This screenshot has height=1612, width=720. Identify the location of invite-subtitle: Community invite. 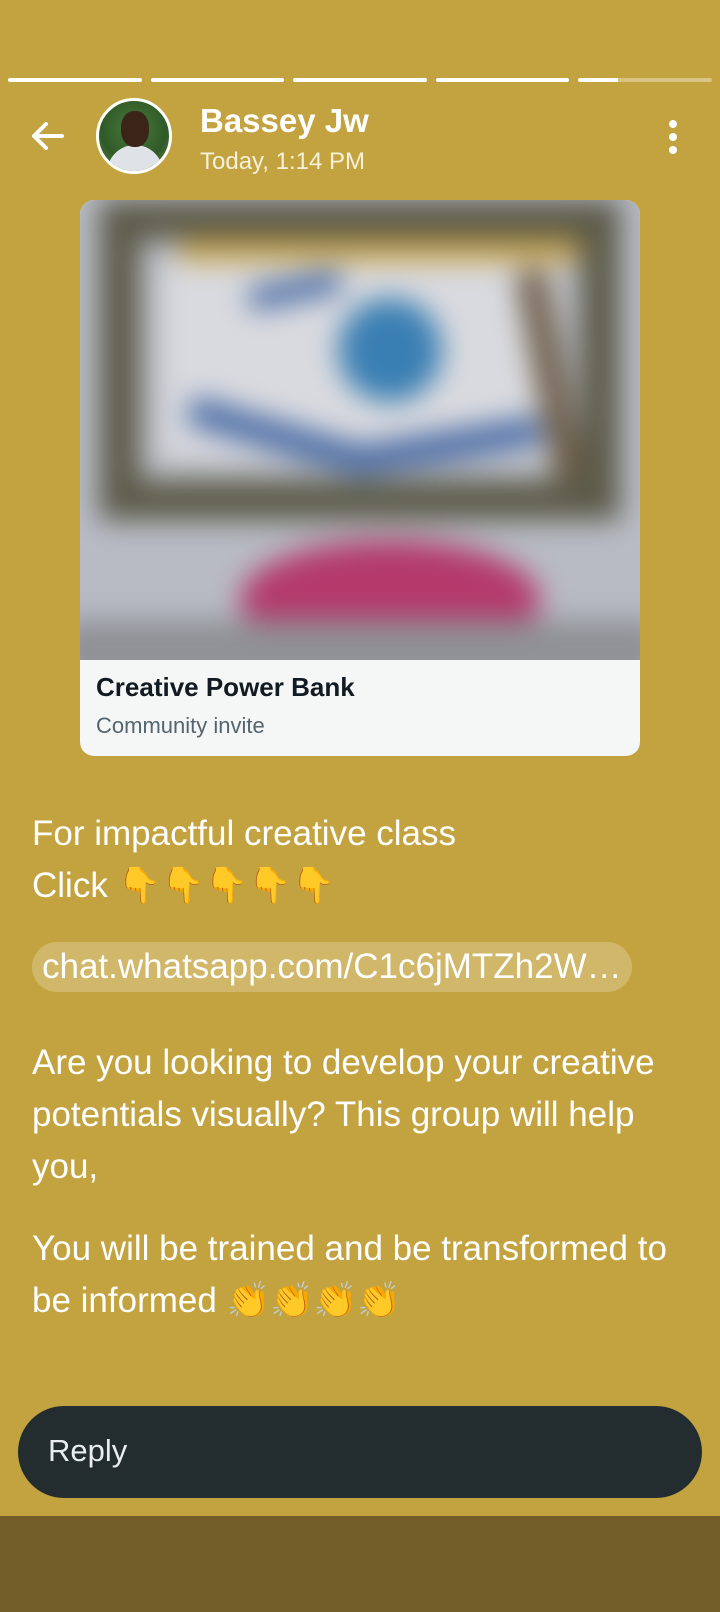
(180, 725).